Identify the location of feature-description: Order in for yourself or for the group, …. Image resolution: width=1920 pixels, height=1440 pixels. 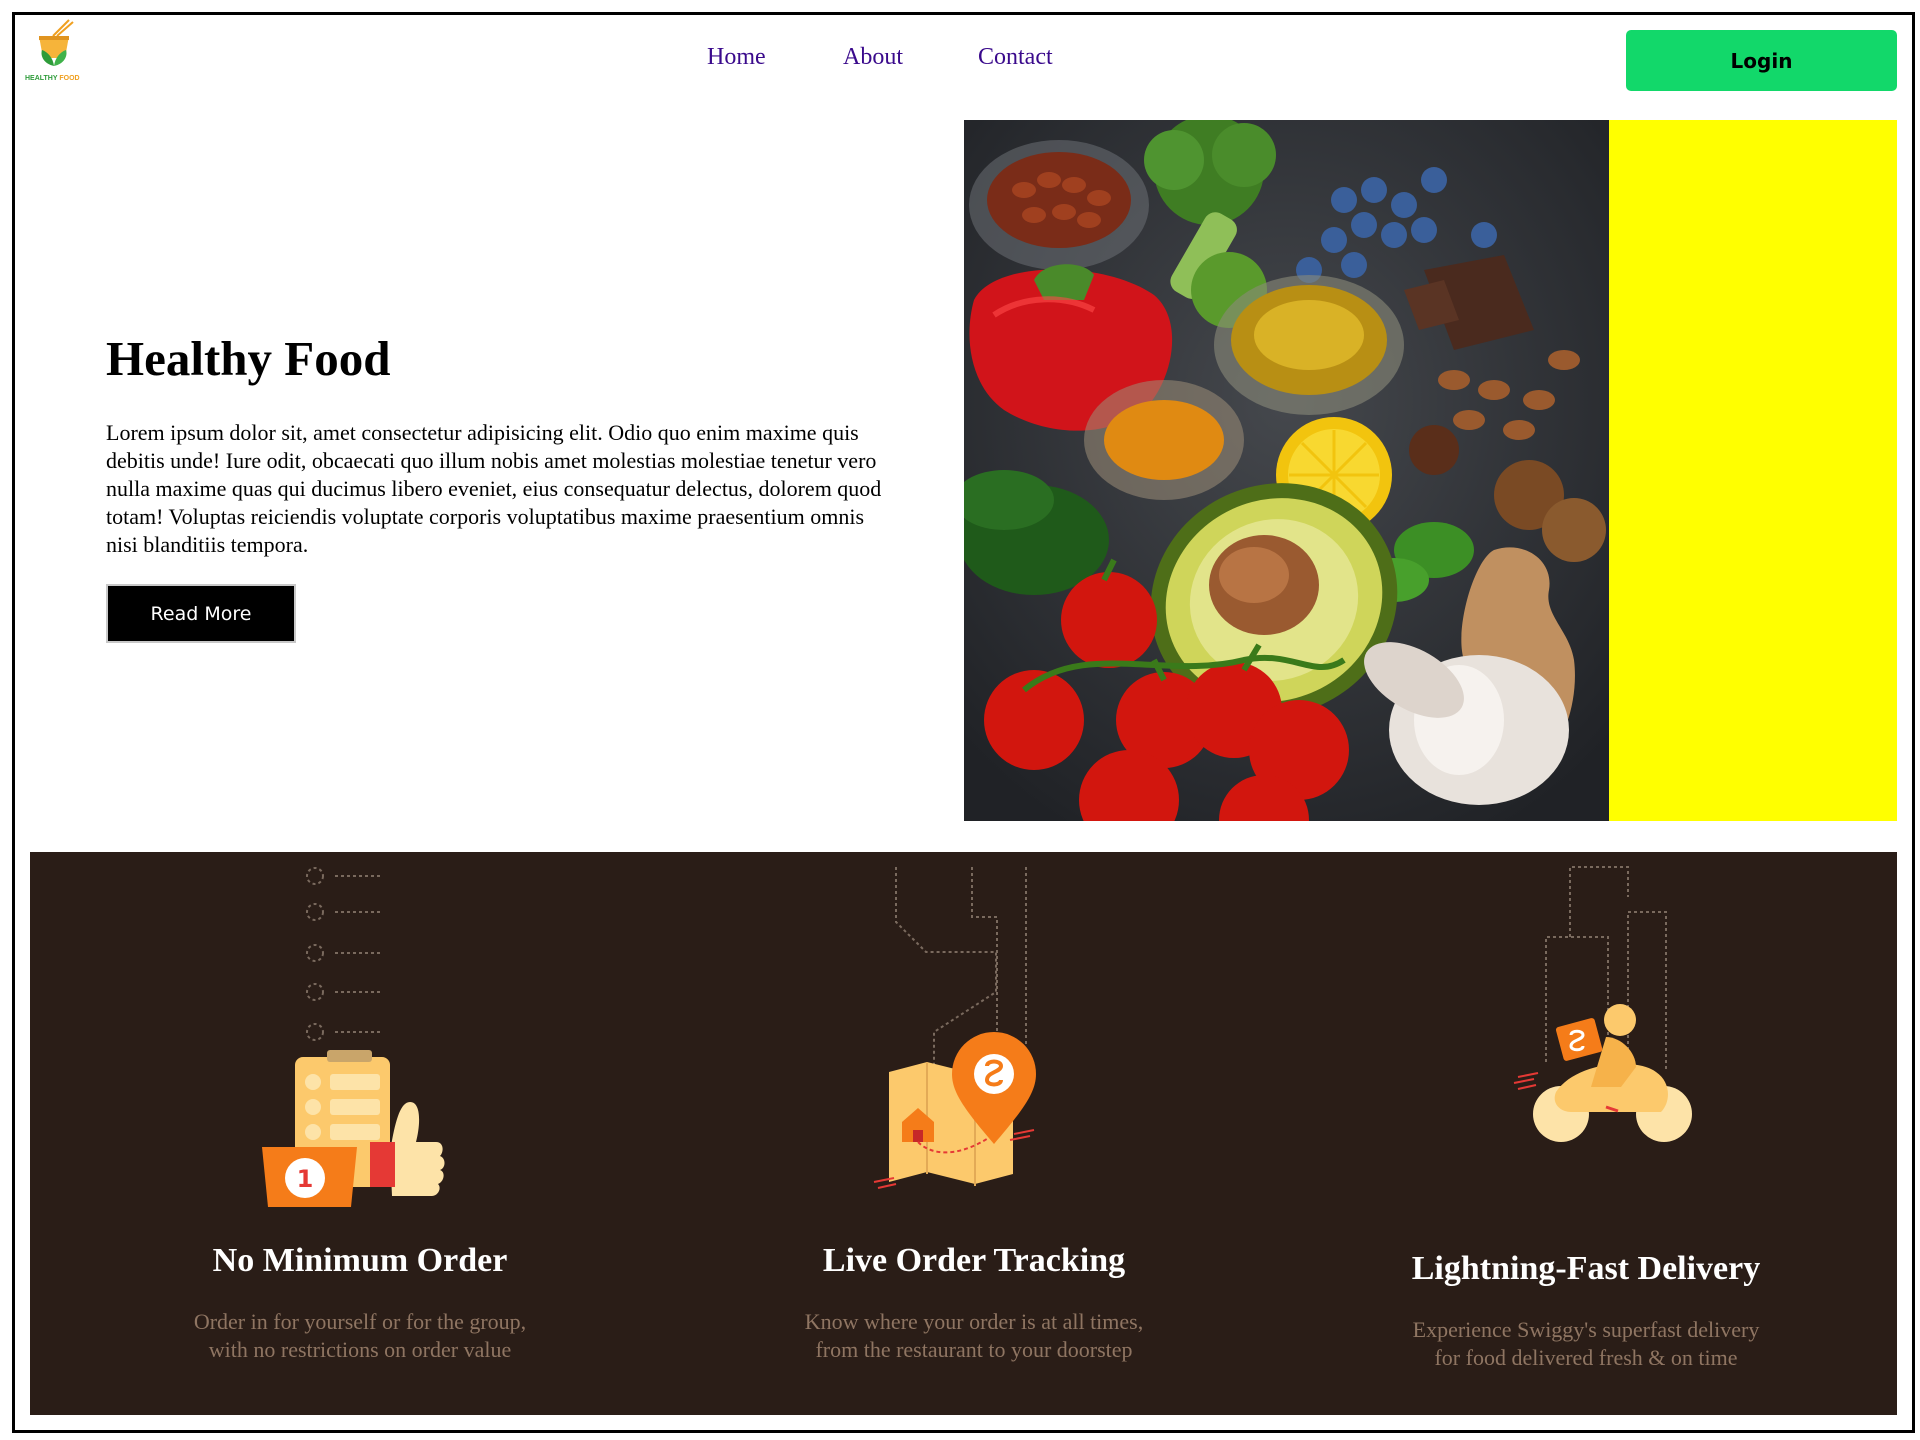
(360, 1335).